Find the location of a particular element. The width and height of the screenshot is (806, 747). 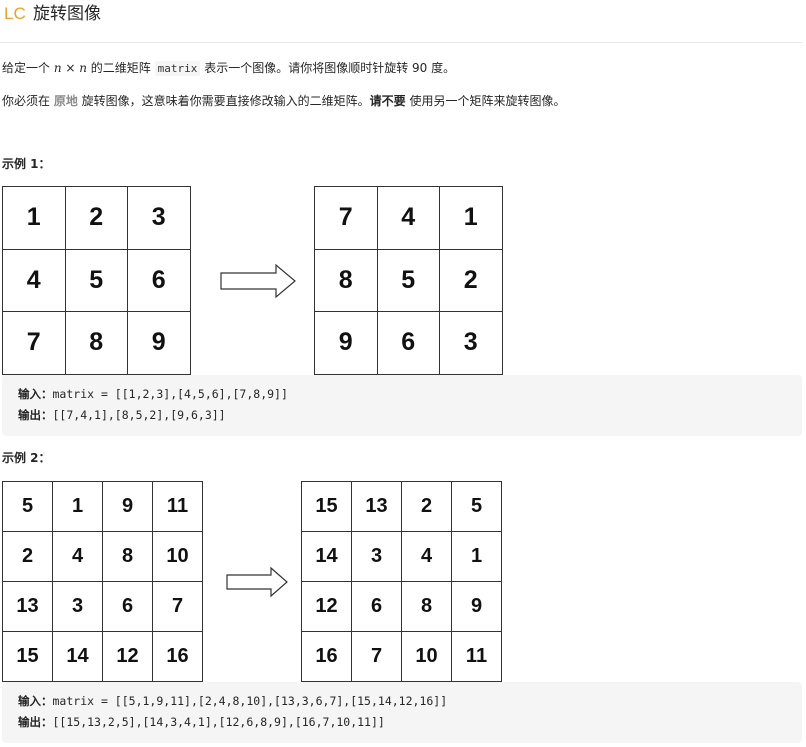

text: 你必须在 is located at coordinates (28, 101).